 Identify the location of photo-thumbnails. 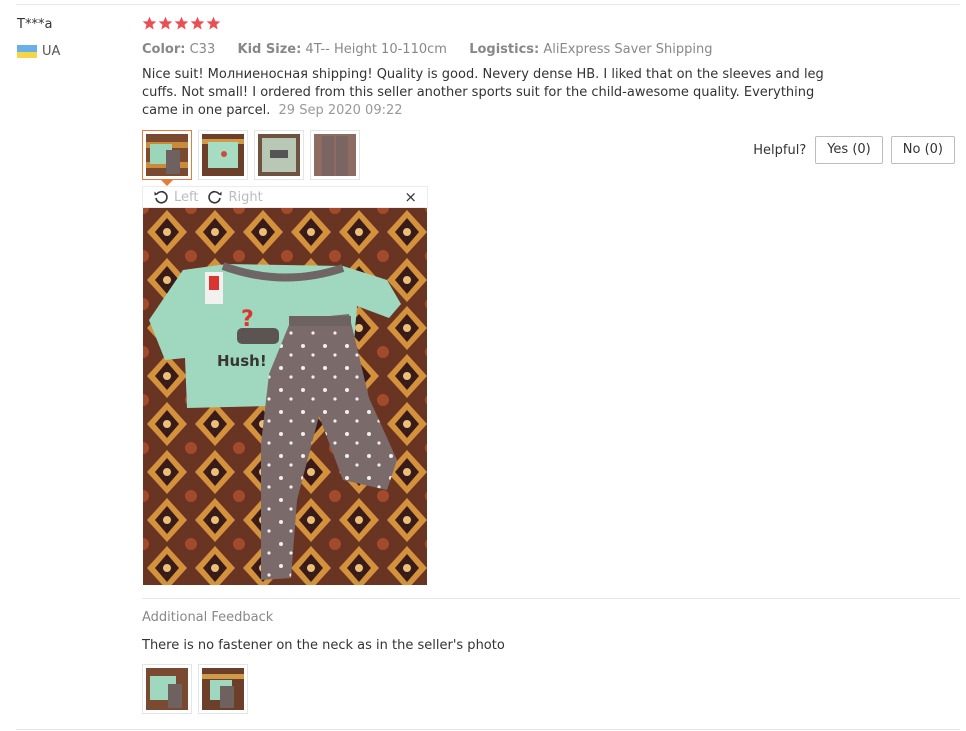
(251, 158).